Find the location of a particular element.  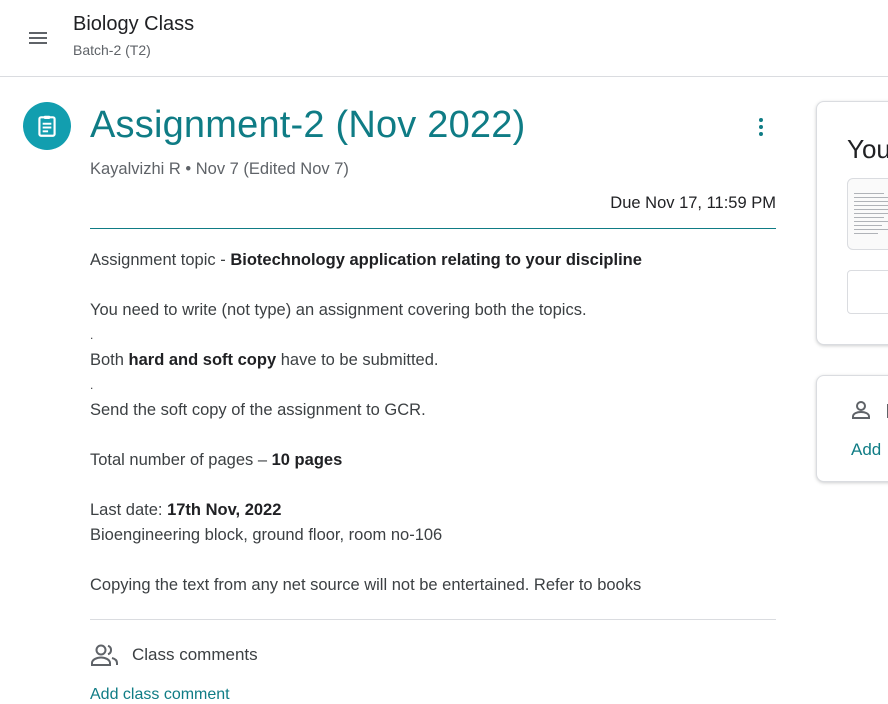

last-bold: 17th Nov, 2022 is located at coordinates (224, 510).